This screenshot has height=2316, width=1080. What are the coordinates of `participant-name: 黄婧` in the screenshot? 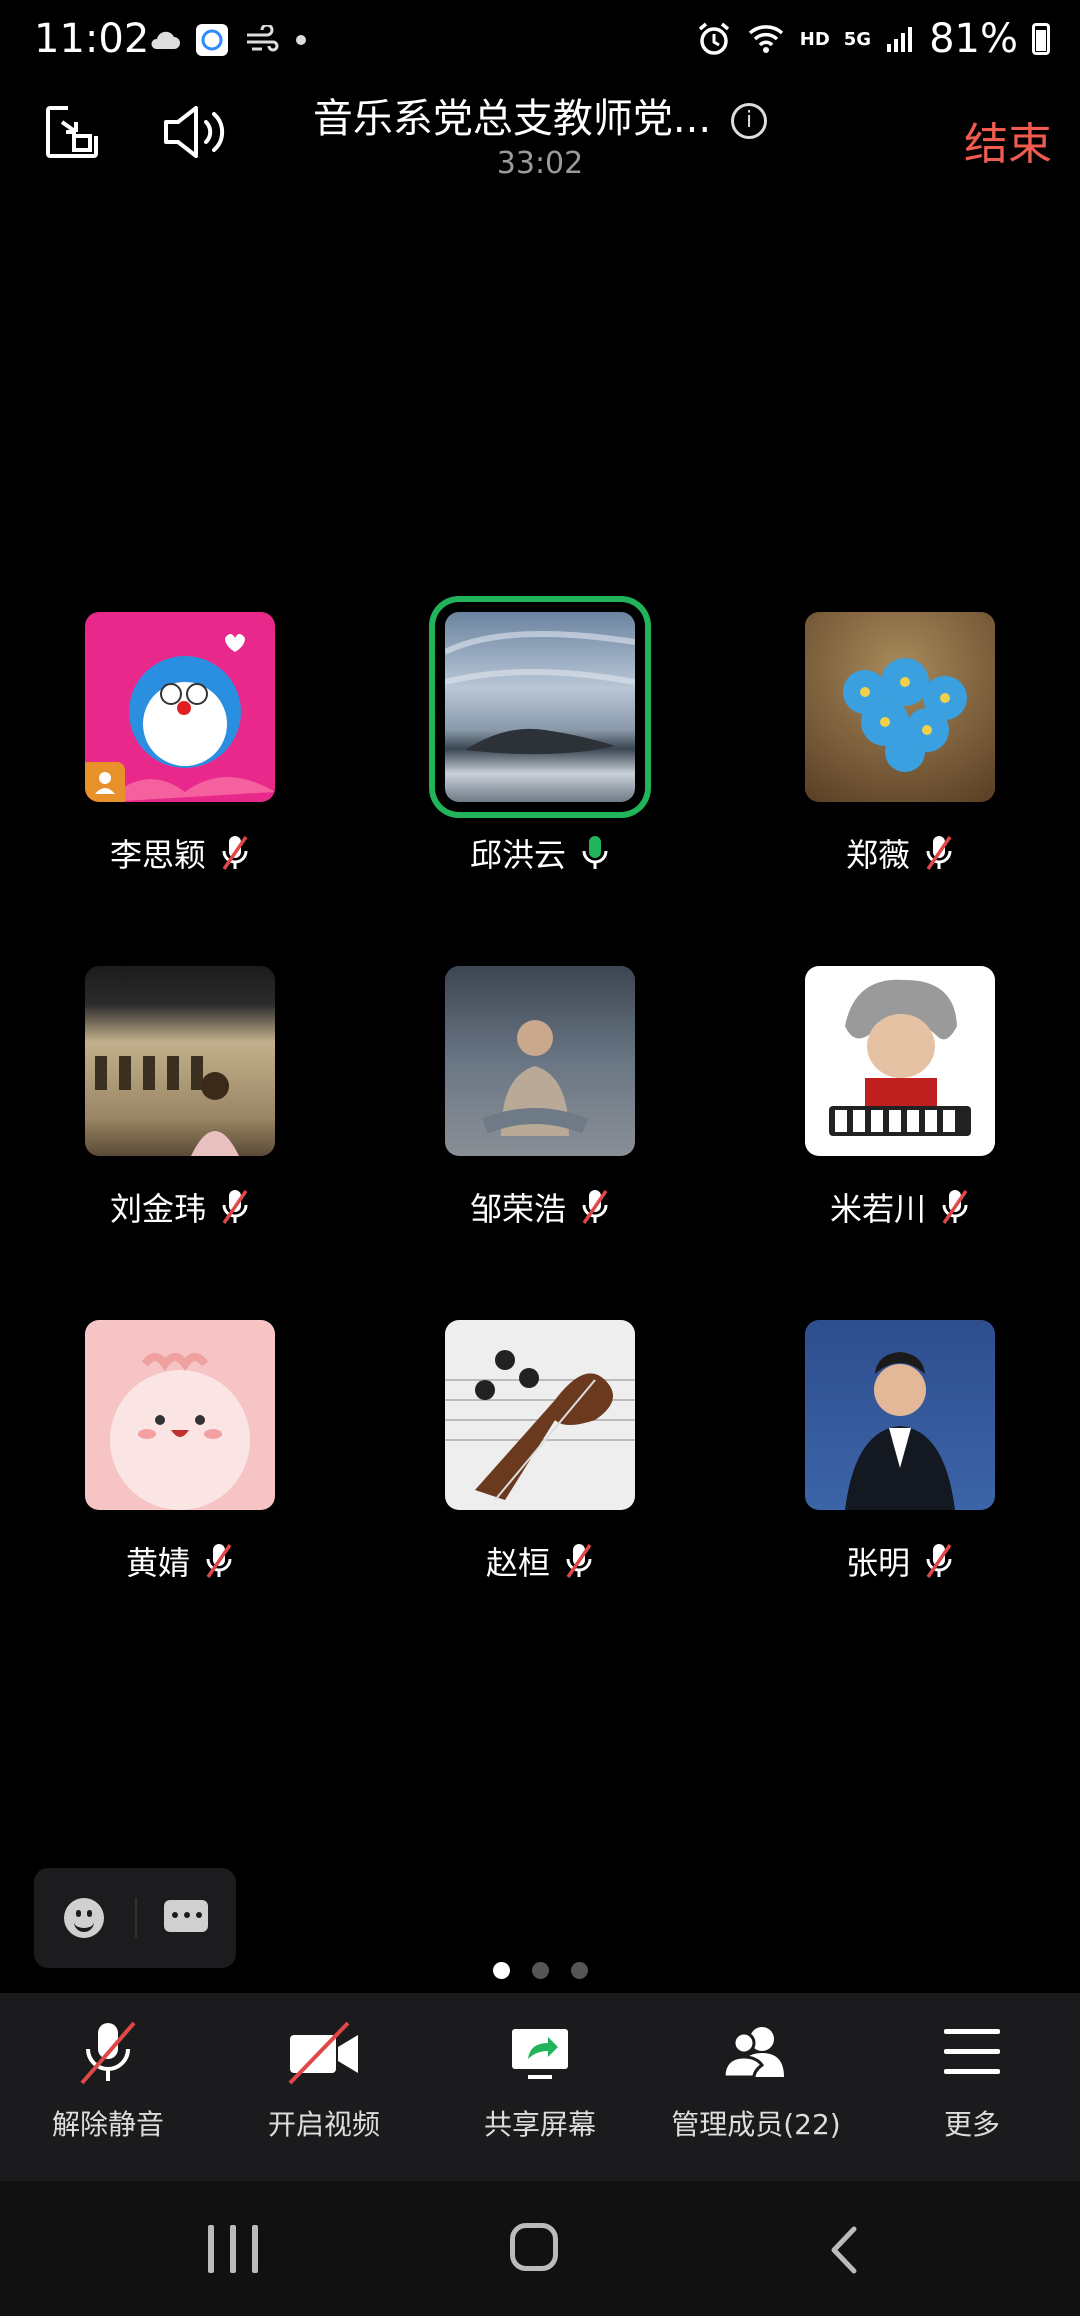 It's located at (157, 1563).